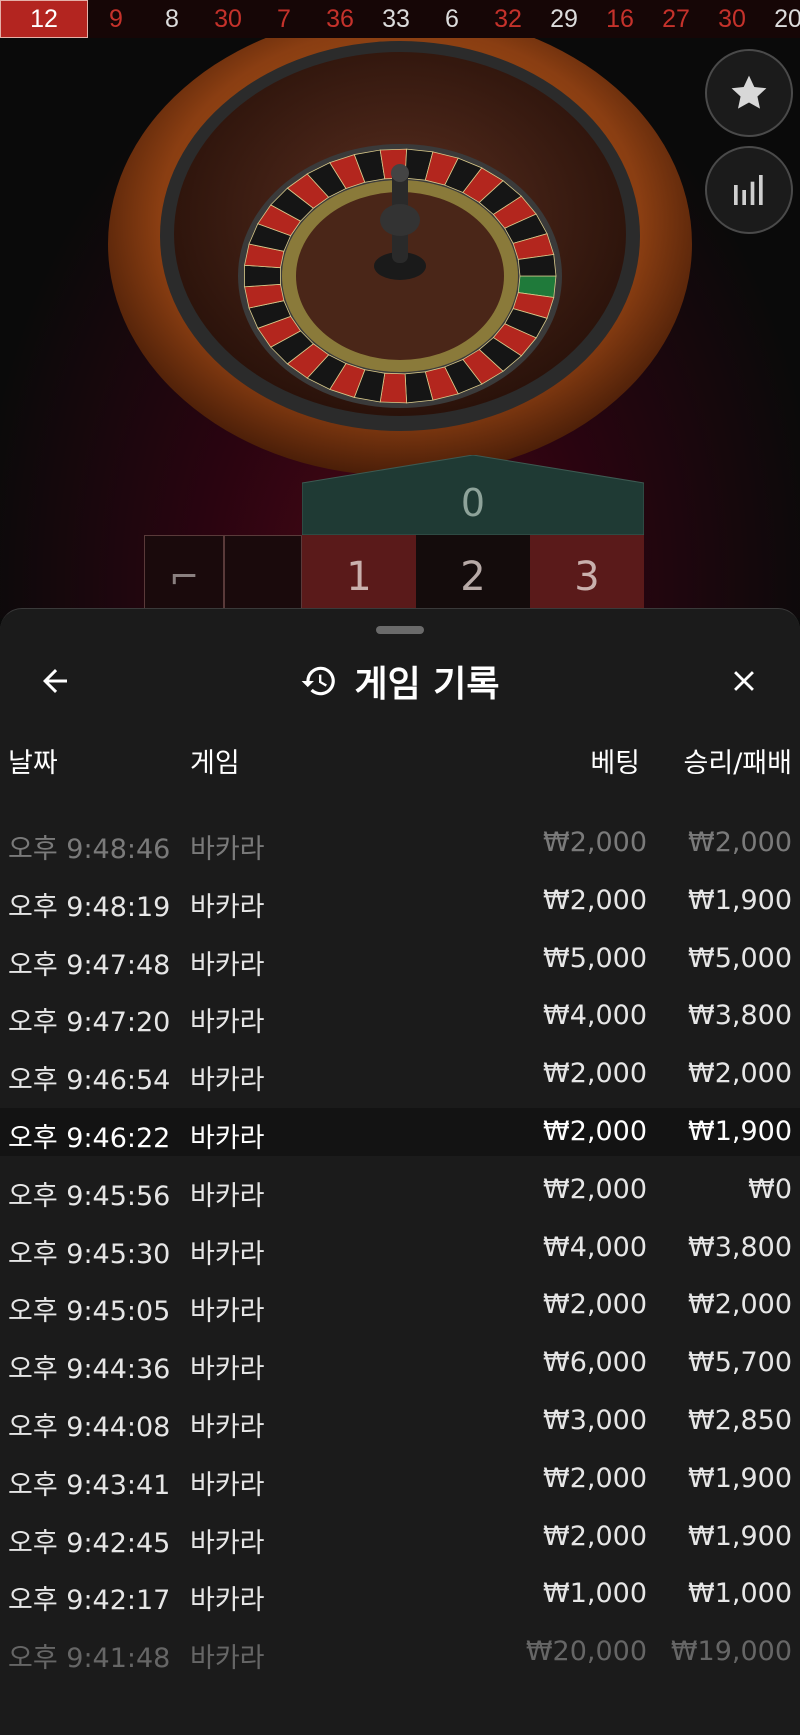 The height and width of the screenshot is (1735, 800). I want to click on history-row: 오후 9:47:48 바카라 ₩5,000 ₩5,000, so click(400, 959).